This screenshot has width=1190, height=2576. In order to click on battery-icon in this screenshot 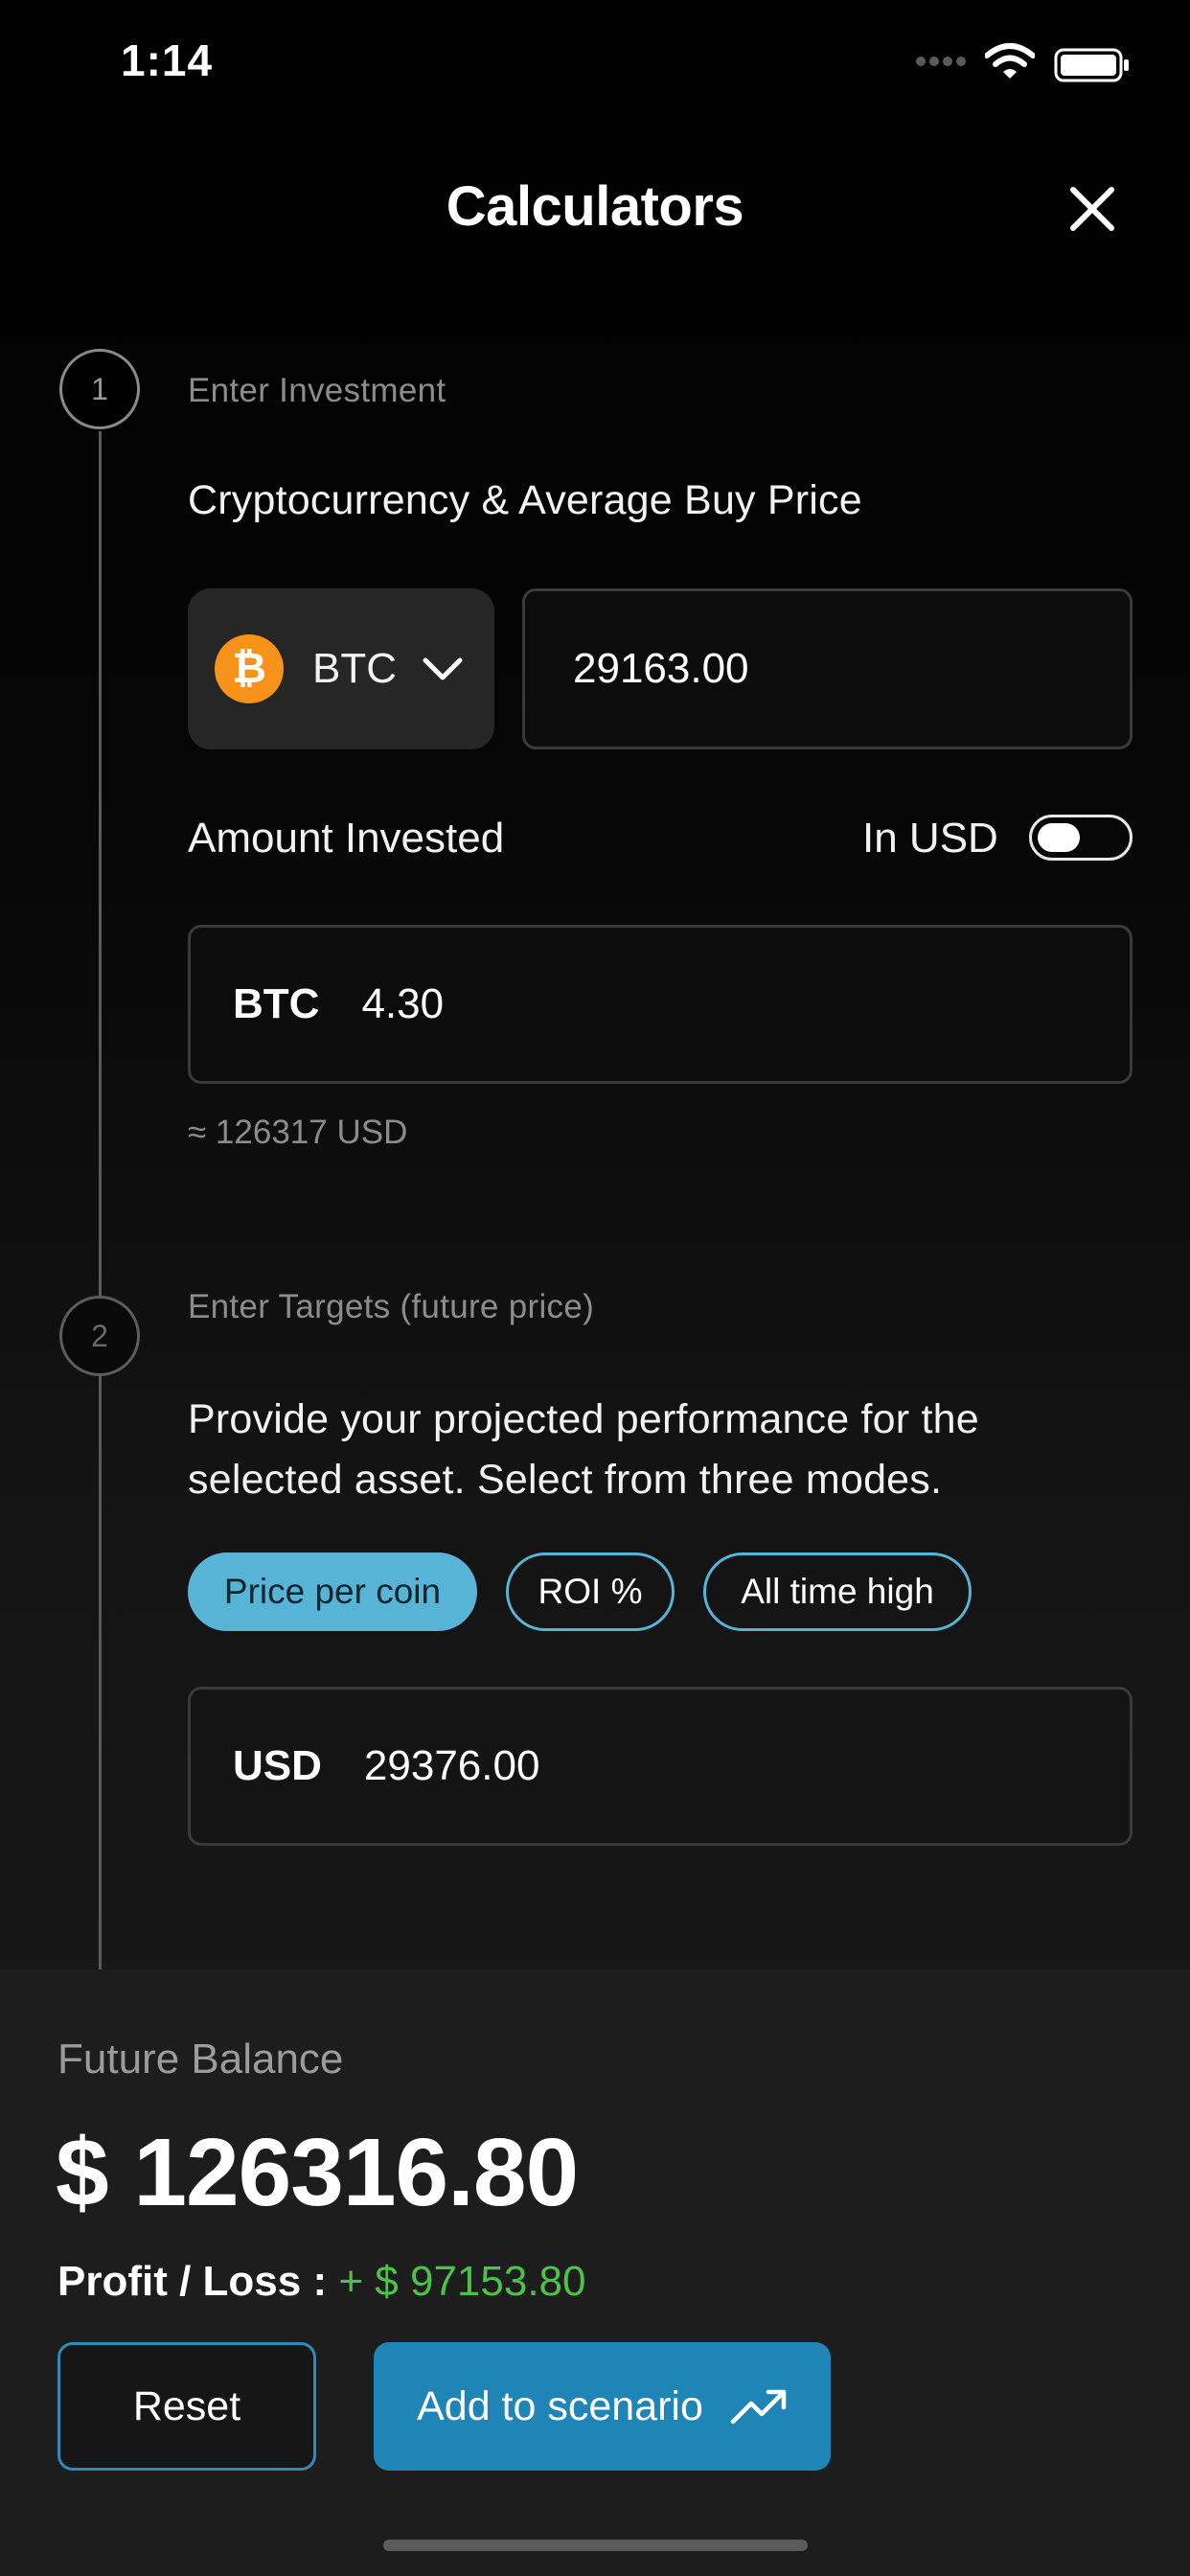, I will do `click(1092, 65)`.